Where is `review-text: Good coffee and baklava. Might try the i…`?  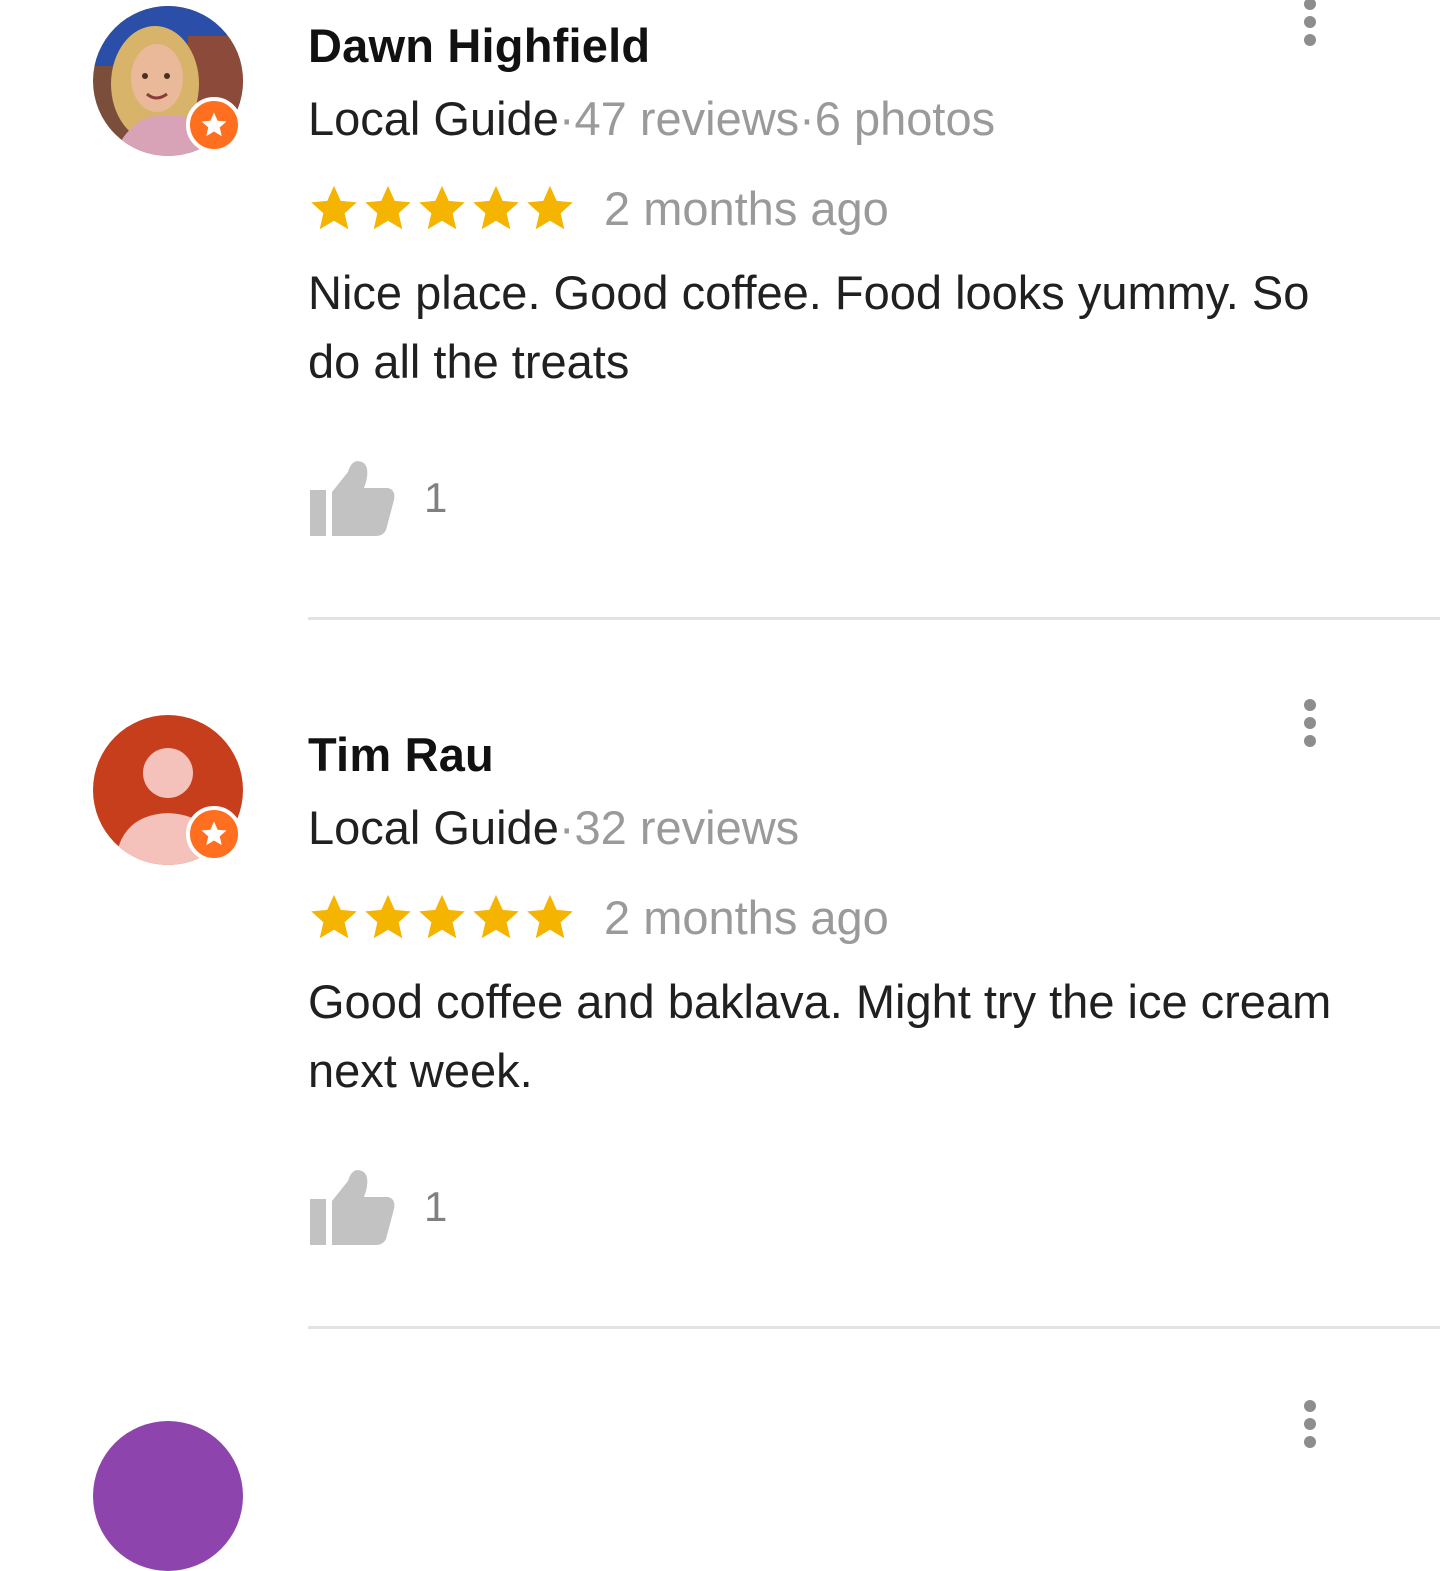 review-text: Good coffee and baklava. Might try the i… is located at coordinates (820, 1036).